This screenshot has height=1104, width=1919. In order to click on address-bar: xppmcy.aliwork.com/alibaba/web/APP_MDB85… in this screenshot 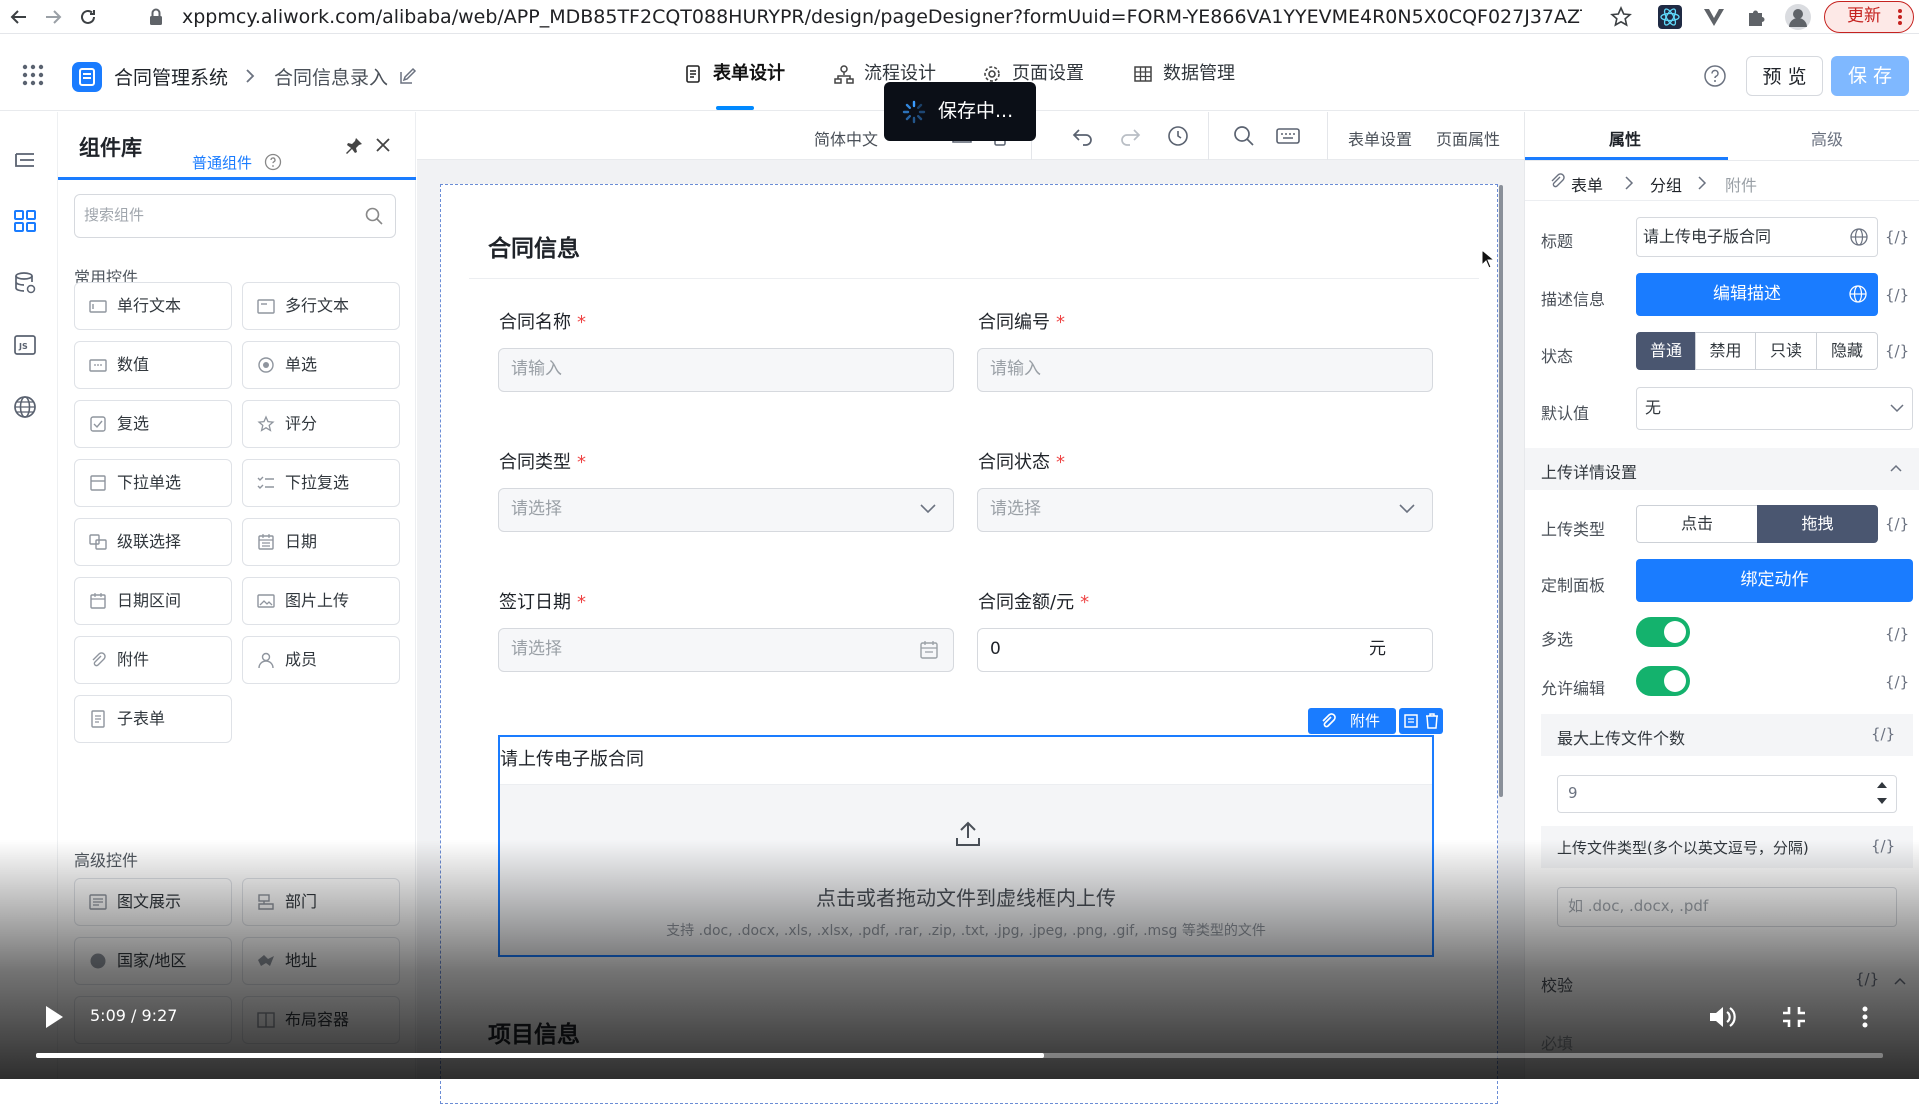, I will do `click(882, 17)`.